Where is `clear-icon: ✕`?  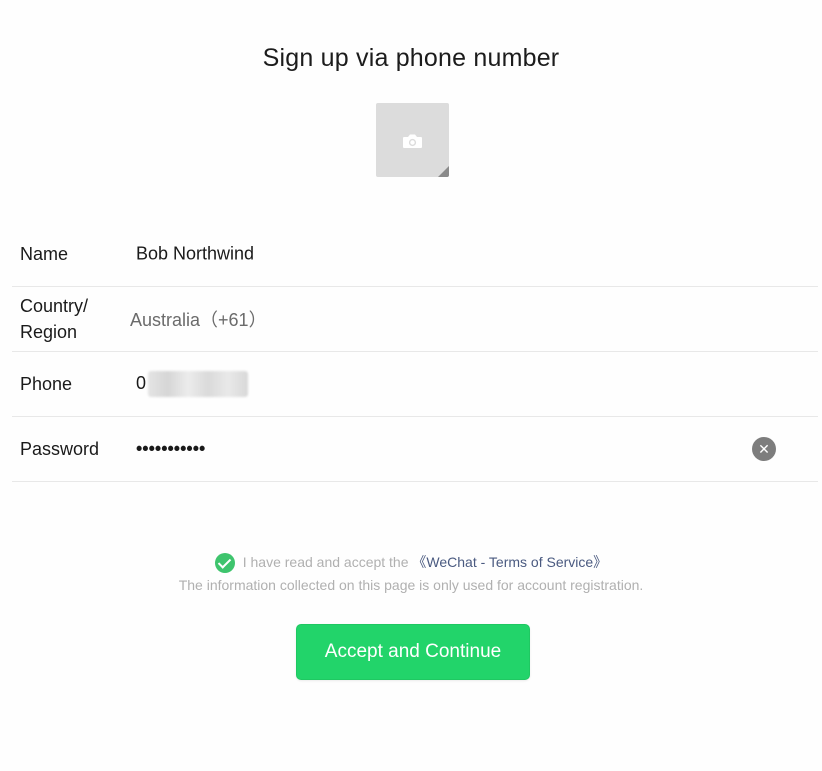 clear-icon: ✕ is located at coordinates (764, 449).